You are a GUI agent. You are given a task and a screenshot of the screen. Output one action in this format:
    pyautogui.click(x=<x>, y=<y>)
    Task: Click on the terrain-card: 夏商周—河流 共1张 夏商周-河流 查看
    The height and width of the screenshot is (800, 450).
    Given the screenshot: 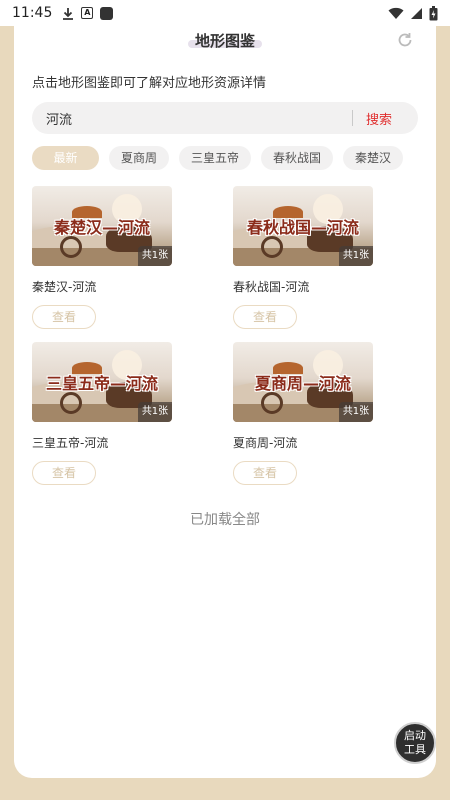 What is the action you would take?
    pyautogui.click(x=303, y=413)
    